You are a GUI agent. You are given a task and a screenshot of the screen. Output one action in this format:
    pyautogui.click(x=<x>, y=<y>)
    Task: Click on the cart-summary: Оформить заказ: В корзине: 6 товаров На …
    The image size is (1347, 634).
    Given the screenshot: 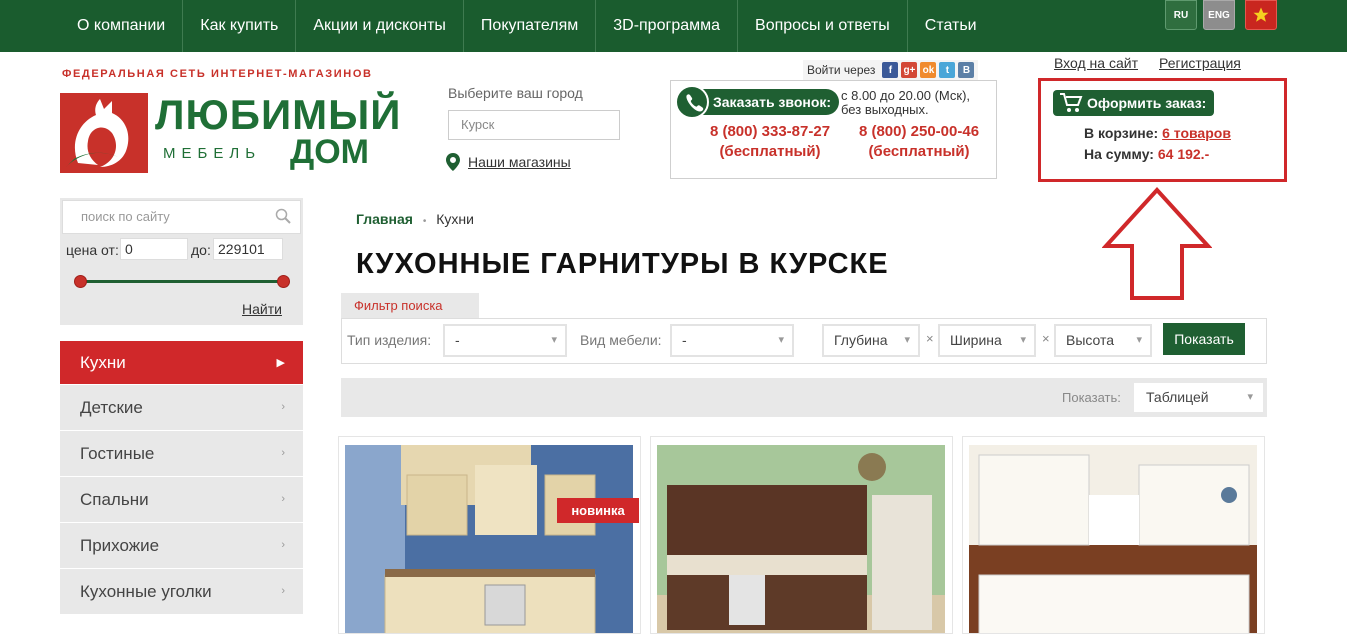 What is the action you would take?
    pyautogui.click(x=1162, y=130)
    